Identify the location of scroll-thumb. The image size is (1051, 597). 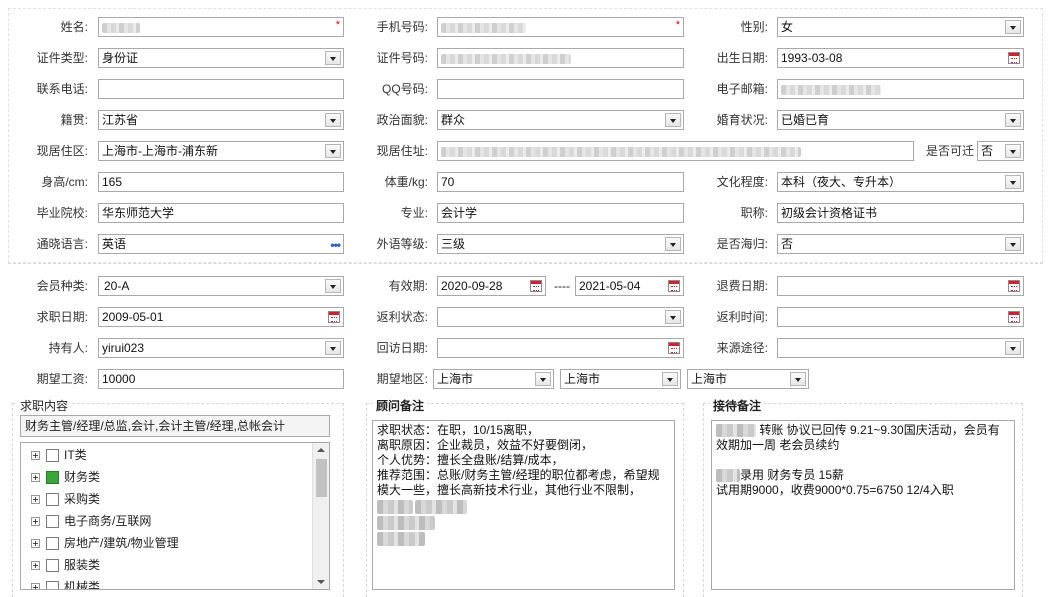
(321, 478).